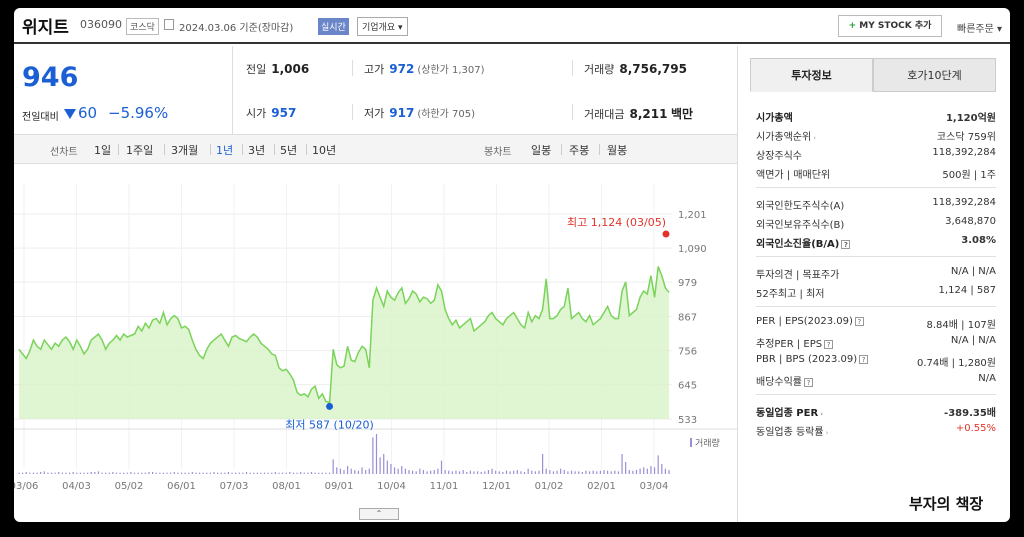 This screenshot has height=537, width=1024. What do you see at coordinates (139, 150) in the screenshot?
I see `period-1w: 1주일` at bounding box center [139, 150].